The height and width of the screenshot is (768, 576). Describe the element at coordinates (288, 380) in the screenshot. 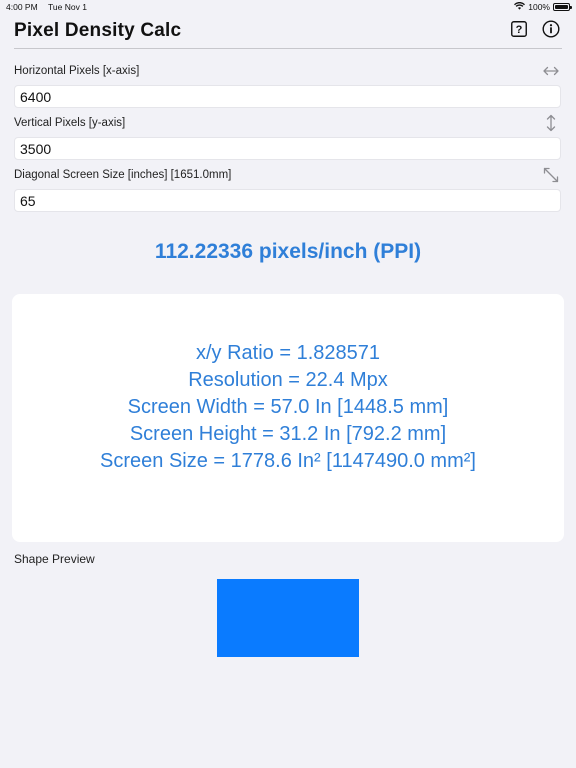

I see `resolution-result: Resolution = 22.4 Mpx` at that location.